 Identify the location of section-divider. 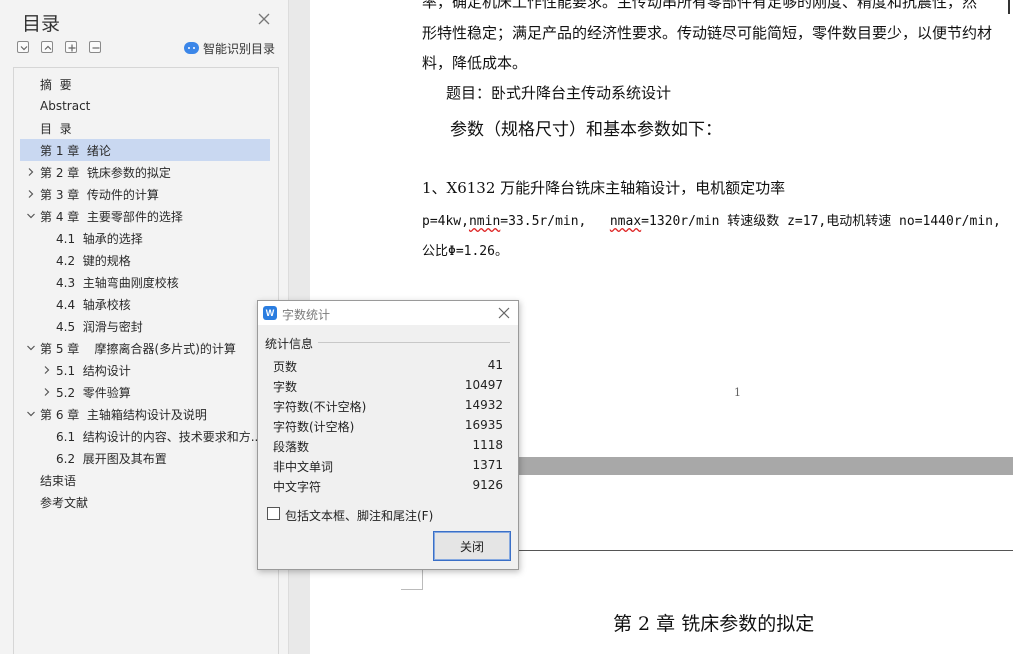
(414, 342).